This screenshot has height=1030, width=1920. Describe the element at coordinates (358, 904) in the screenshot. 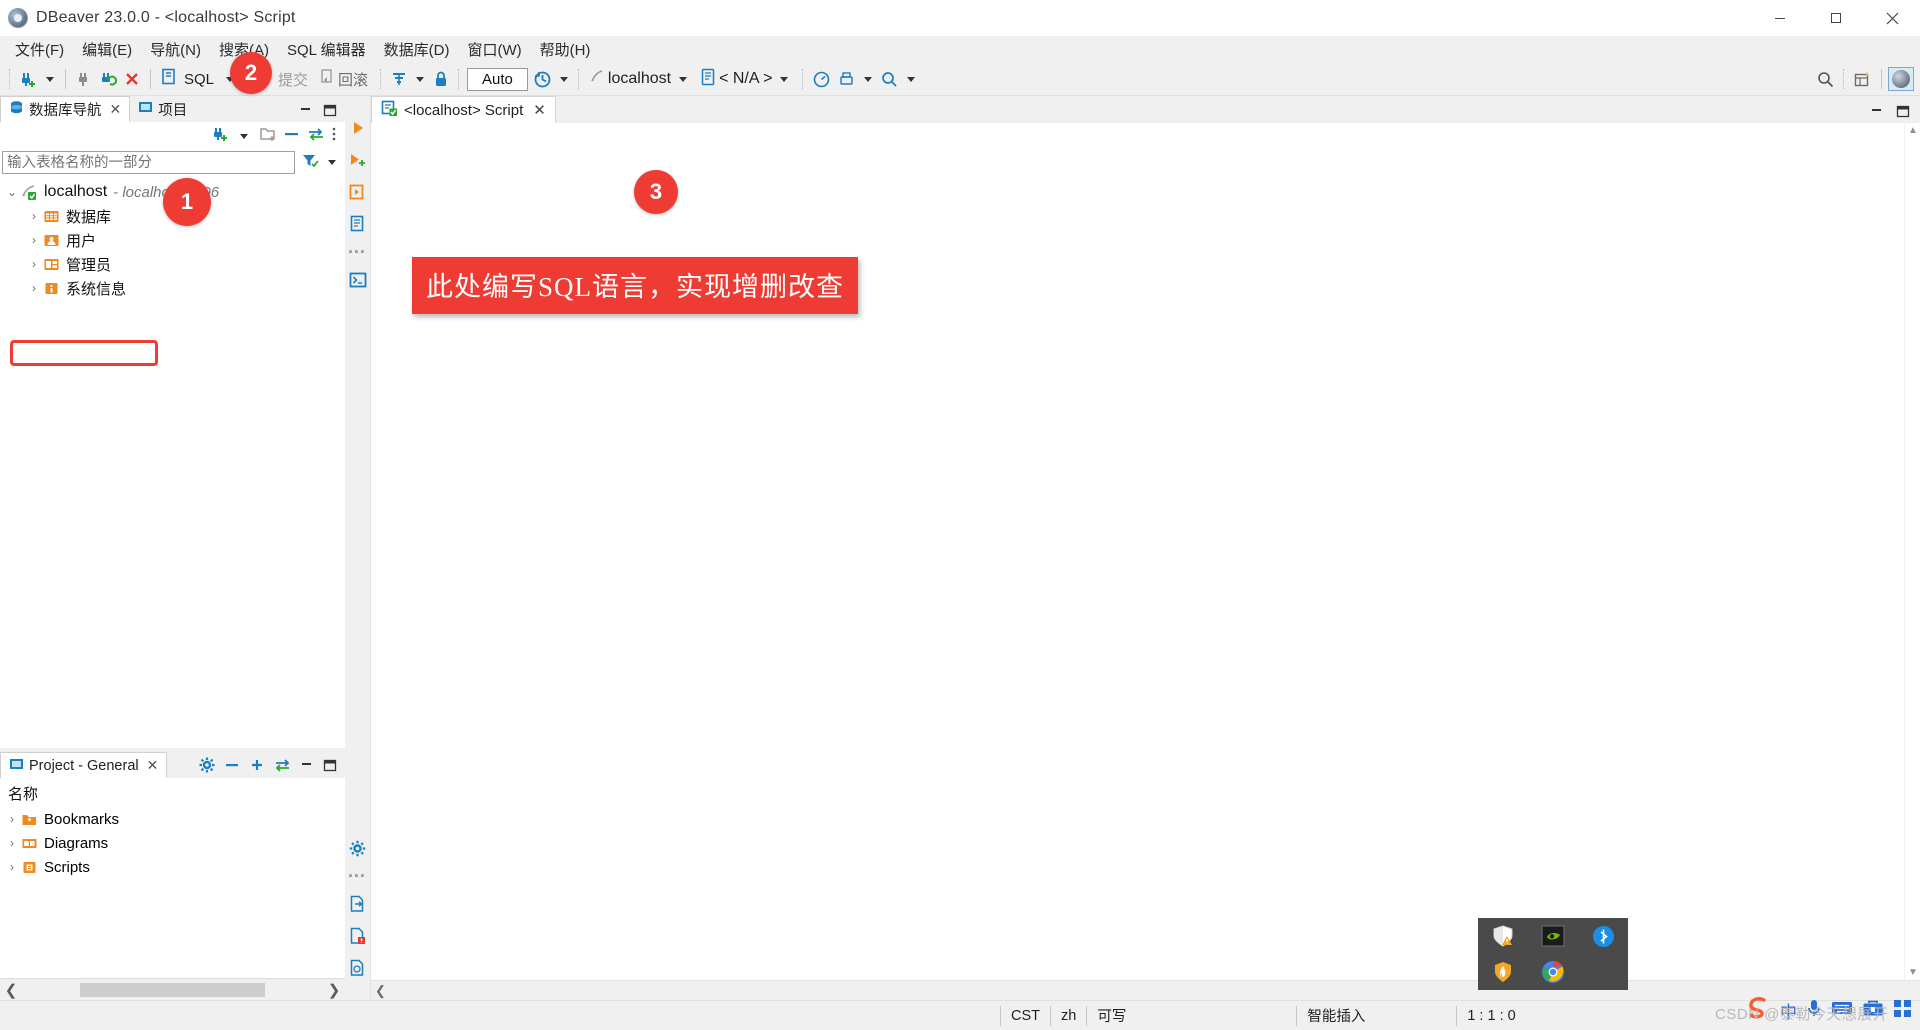

I see `vtb-export-from-query-icon` at that location.